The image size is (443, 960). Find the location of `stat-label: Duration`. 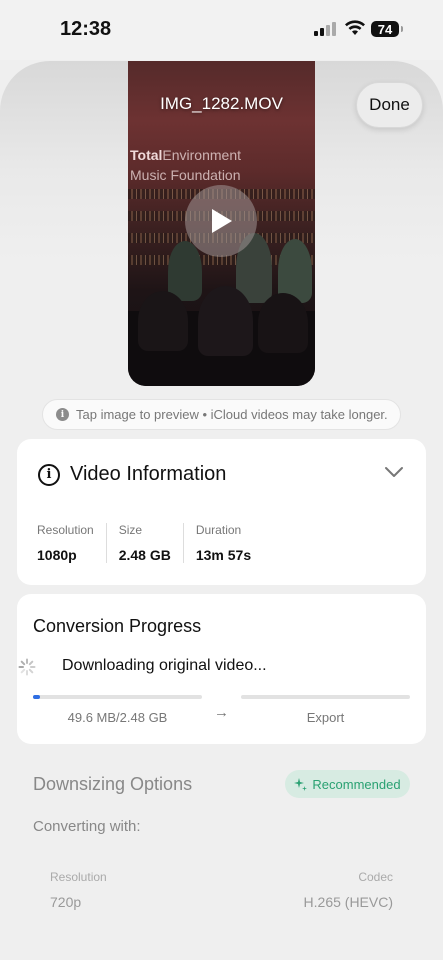

stat-label: Duration is located at coordinates (218, 530).